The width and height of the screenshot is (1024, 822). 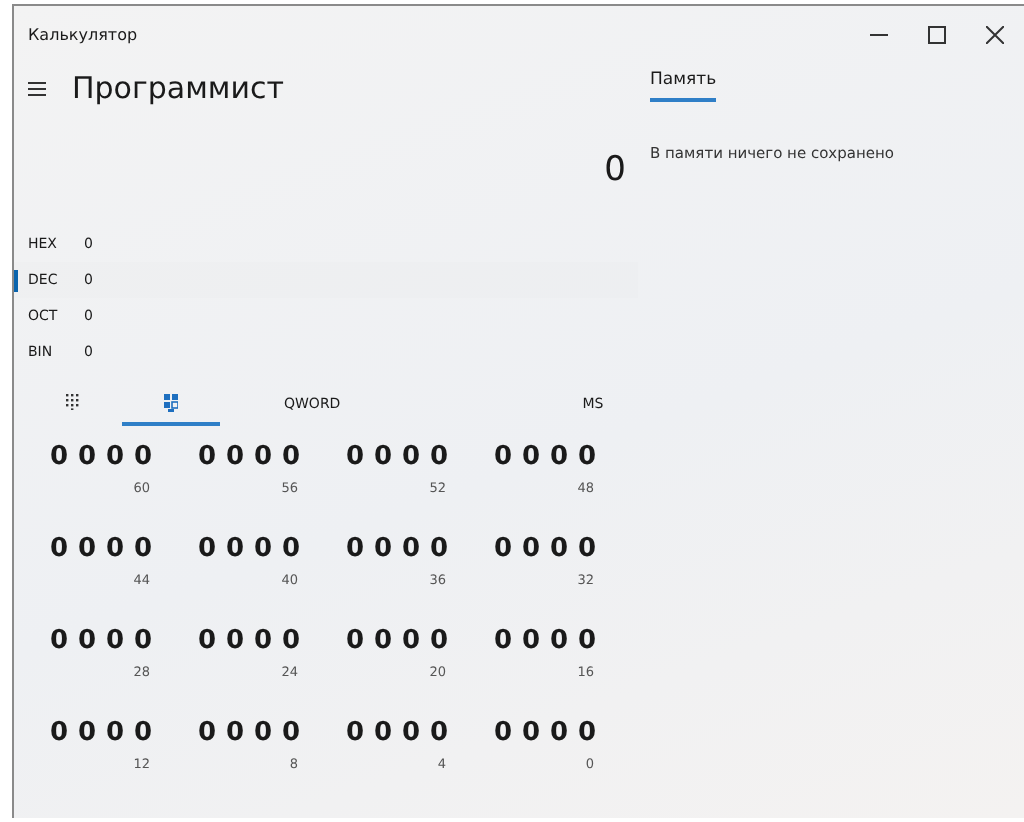 I want to click on memory-tab: Память, so click(x=683, y=86).